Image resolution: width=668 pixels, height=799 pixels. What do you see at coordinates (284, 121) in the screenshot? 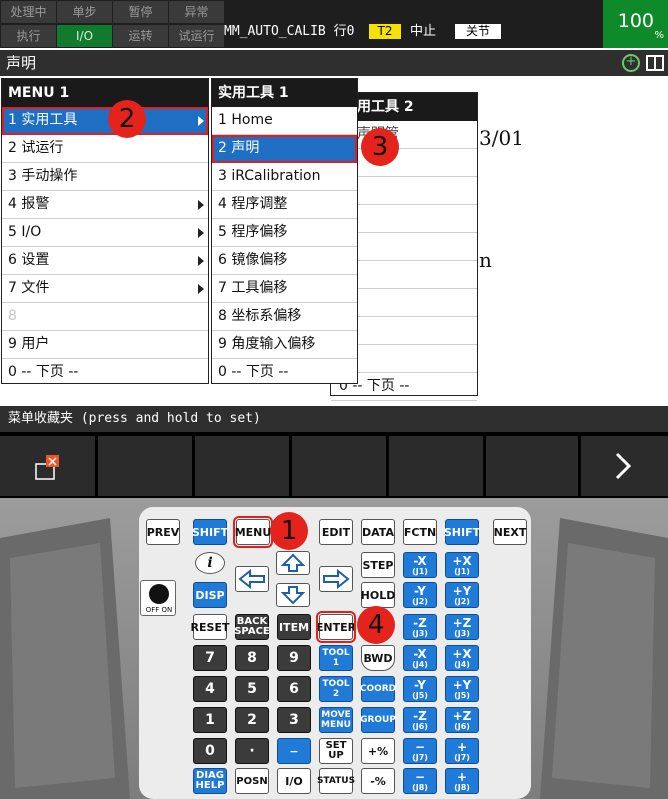
I see `submenu-item-home: 1 Home` at bounding box center [284, 121].